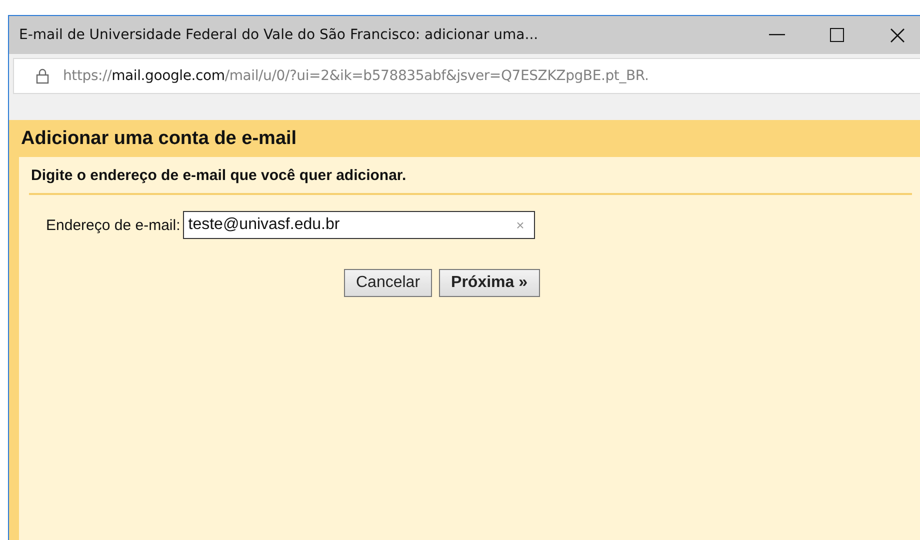 This screenshot has height=540, width=920. Describe the element at coordinates (489, 283) in the screenshot. I see `next-button: Próxima »` at that location.